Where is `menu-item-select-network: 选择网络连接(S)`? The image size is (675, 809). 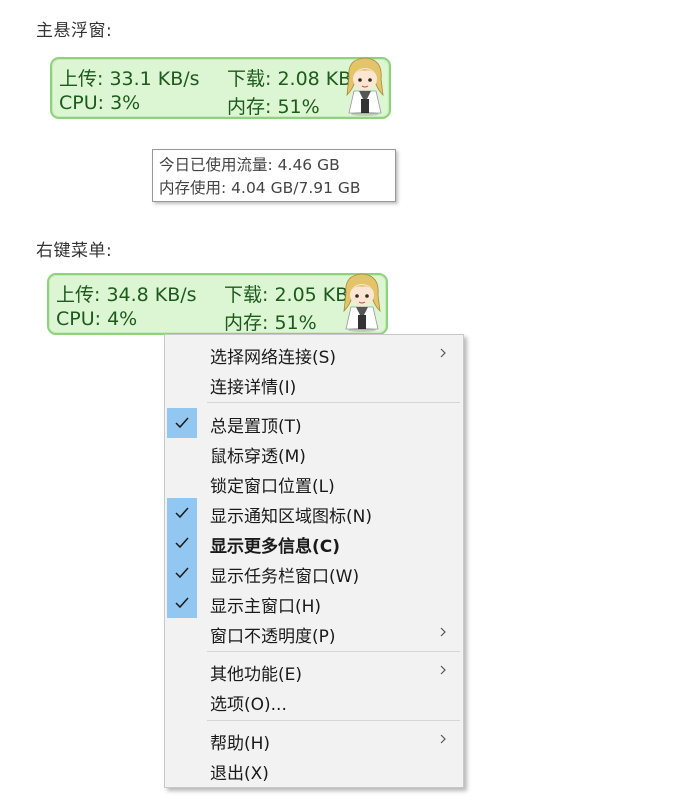
menu-item-select-network: 选择网络连接(S) is located at coordinates (314, 354).